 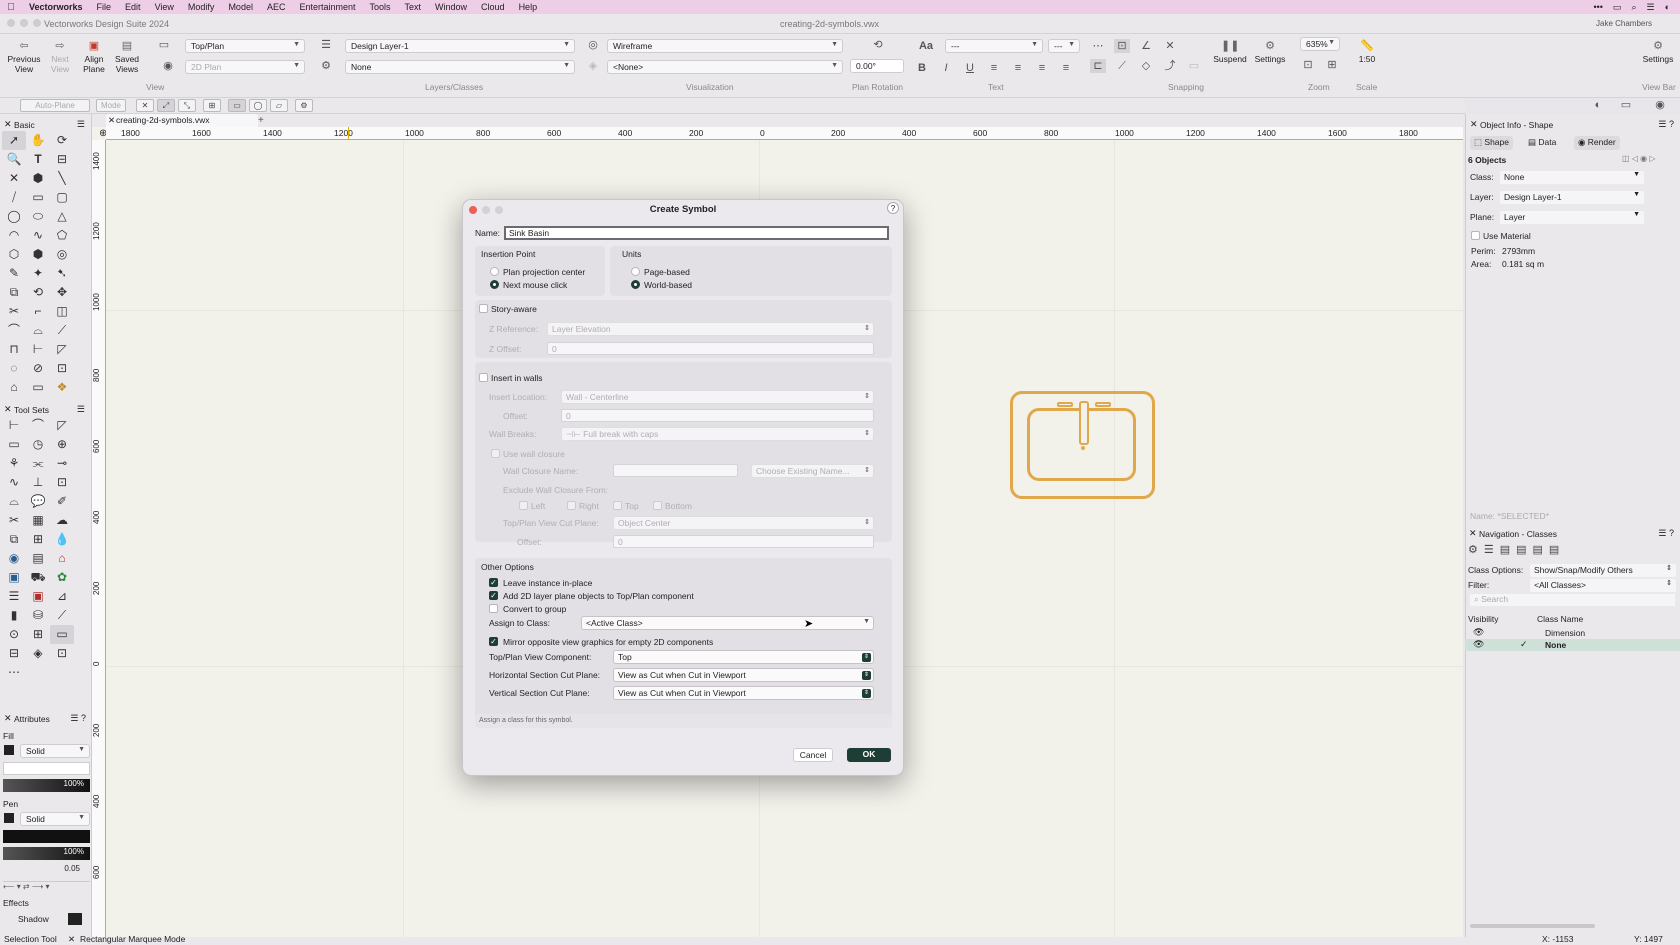 I want to click on page-based-radio, so click(x=635, y=271).